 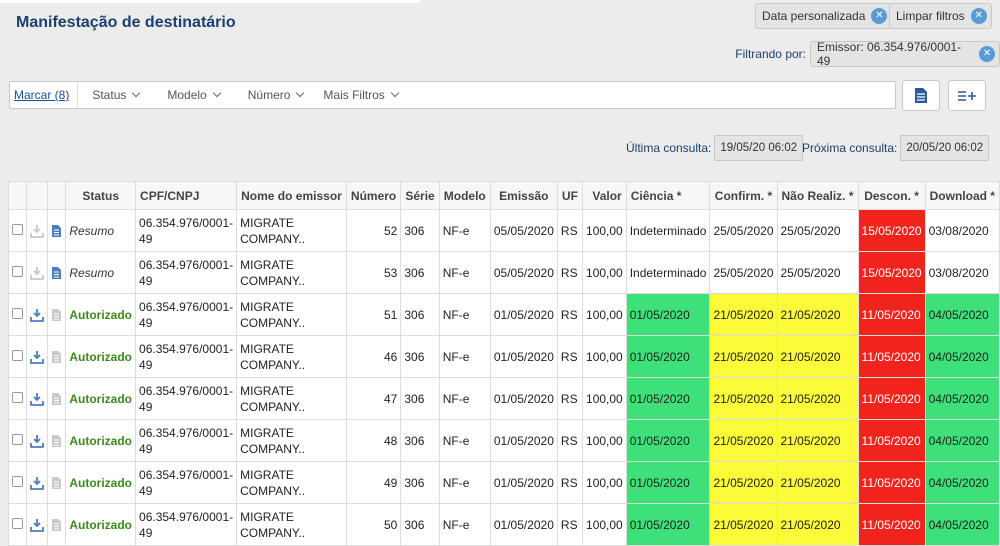 I want to click on nao-realiz-cell: 25/05/2020, so click(x=817, y=230).